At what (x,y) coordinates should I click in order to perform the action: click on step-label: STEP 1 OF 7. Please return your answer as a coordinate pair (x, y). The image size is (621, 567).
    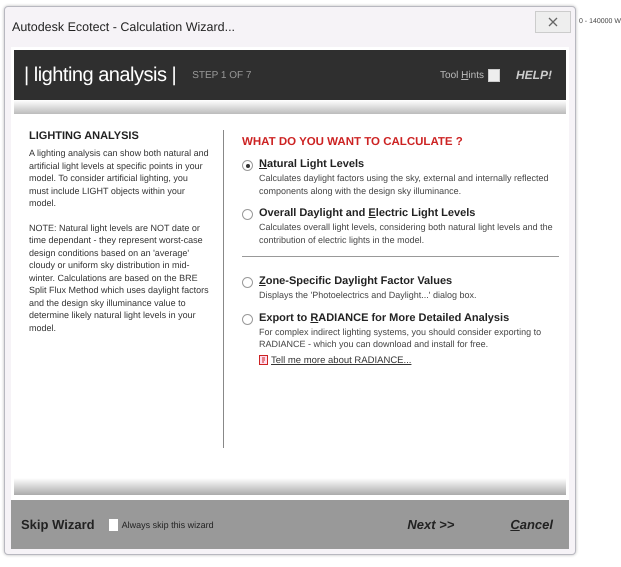
    Looking at the image, I should click on (222, 75).